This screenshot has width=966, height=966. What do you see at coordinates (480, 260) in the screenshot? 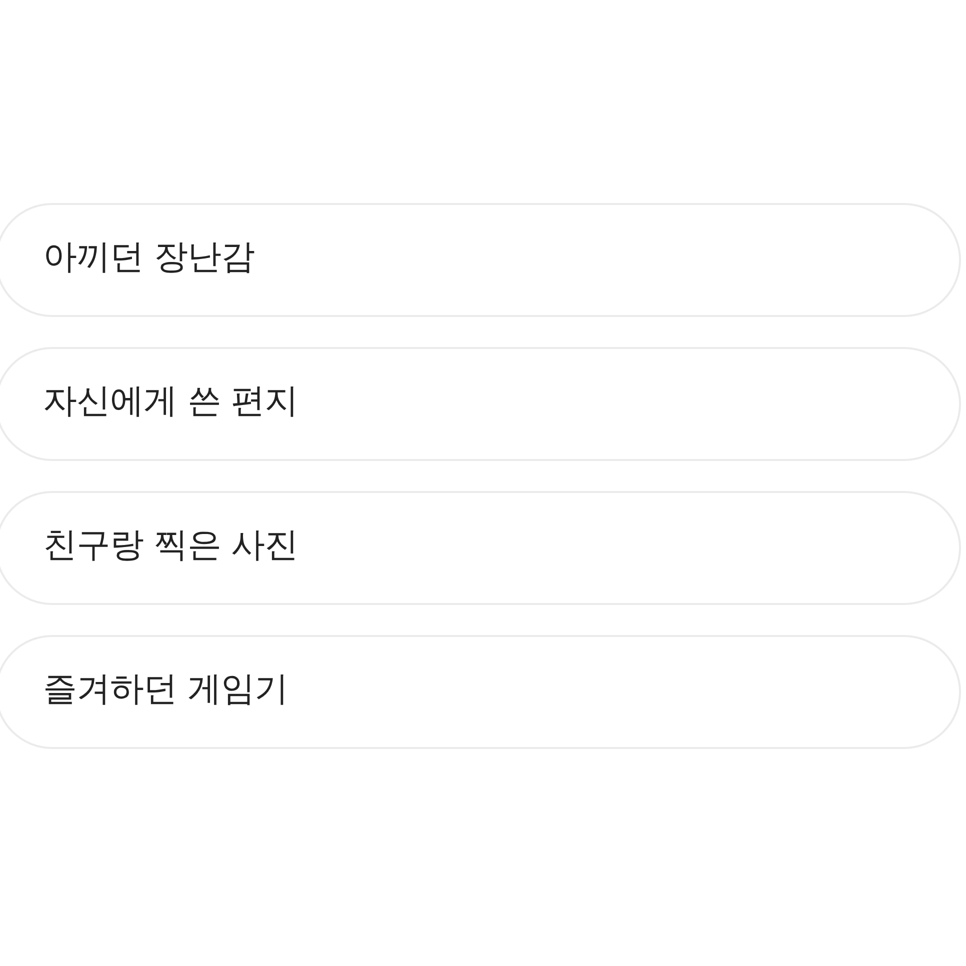
I see `answer-option: 아끼던 장난감` at bounding box center [480, 260].